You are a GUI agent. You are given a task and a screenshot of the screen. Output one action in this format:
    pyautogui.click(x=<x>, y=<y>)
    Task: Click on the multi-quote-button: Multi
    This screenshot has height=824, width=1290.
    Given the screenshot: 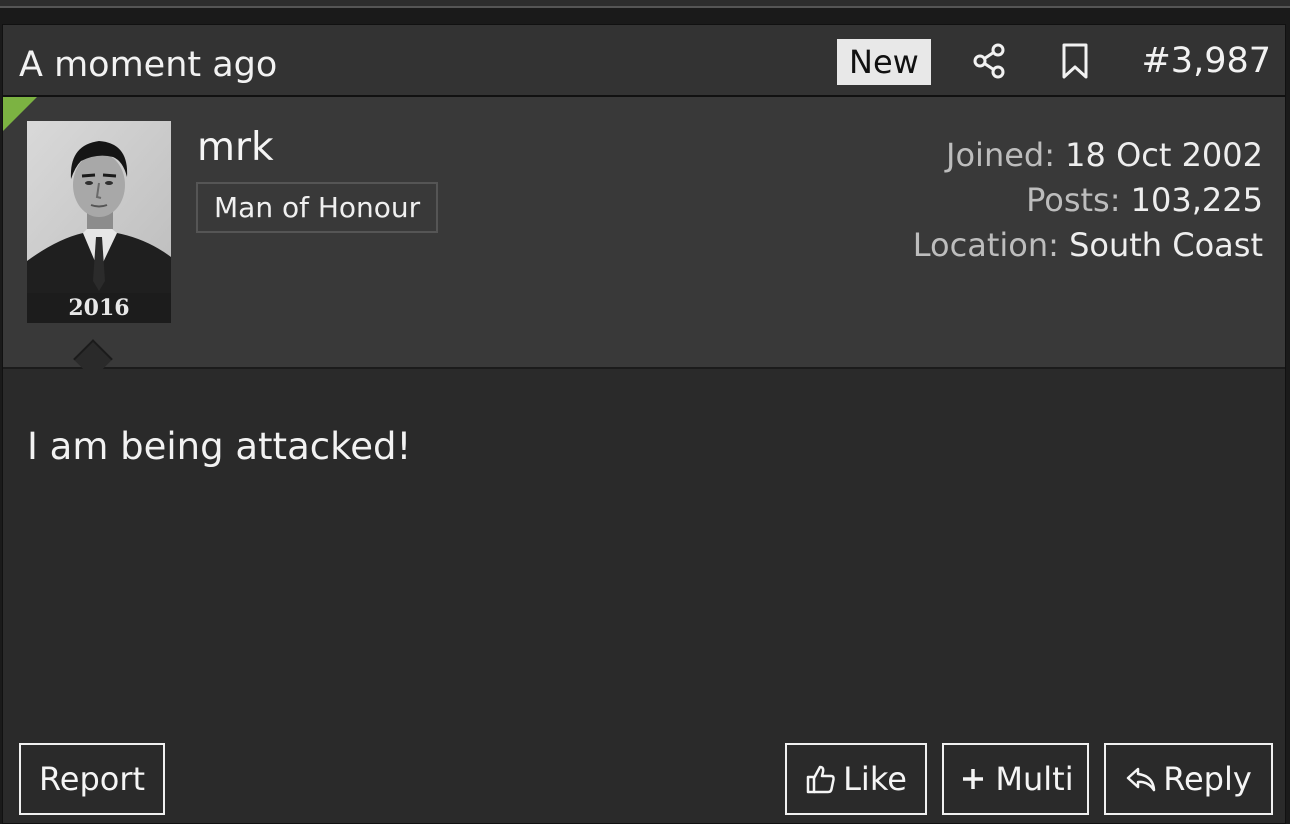 What is the action you would take?
    pyautogui.click(x=1015, y=779)
    